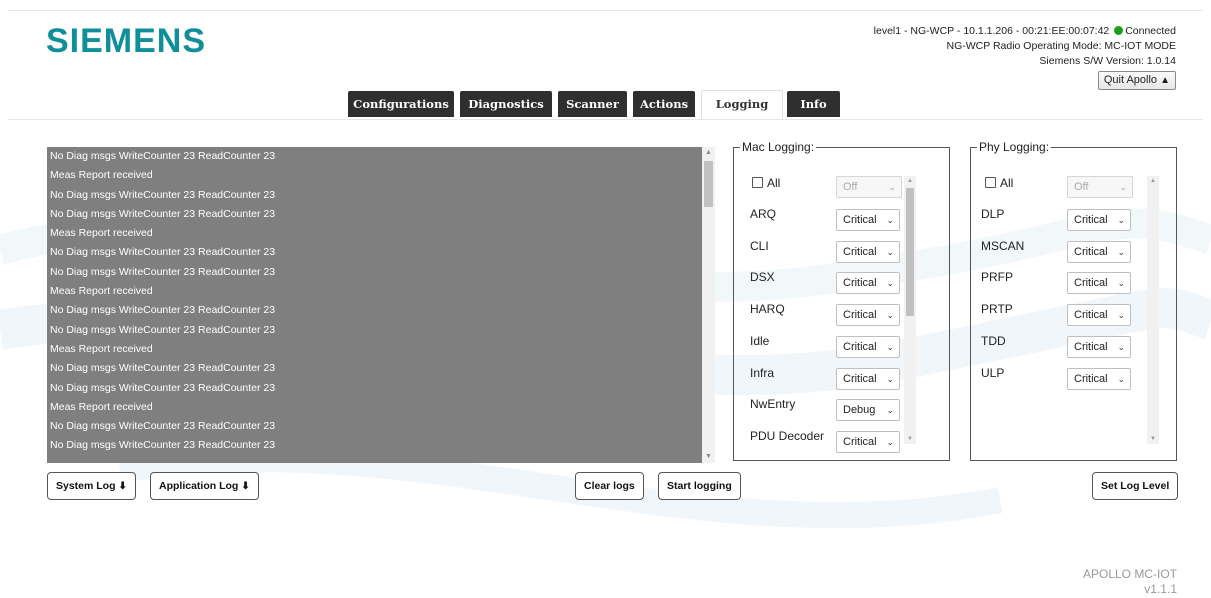  What do you see at coordinates (760, 340) in the screenshot?
I see `mac-logging-item-label: Idle` at bounding box center [760, 340].